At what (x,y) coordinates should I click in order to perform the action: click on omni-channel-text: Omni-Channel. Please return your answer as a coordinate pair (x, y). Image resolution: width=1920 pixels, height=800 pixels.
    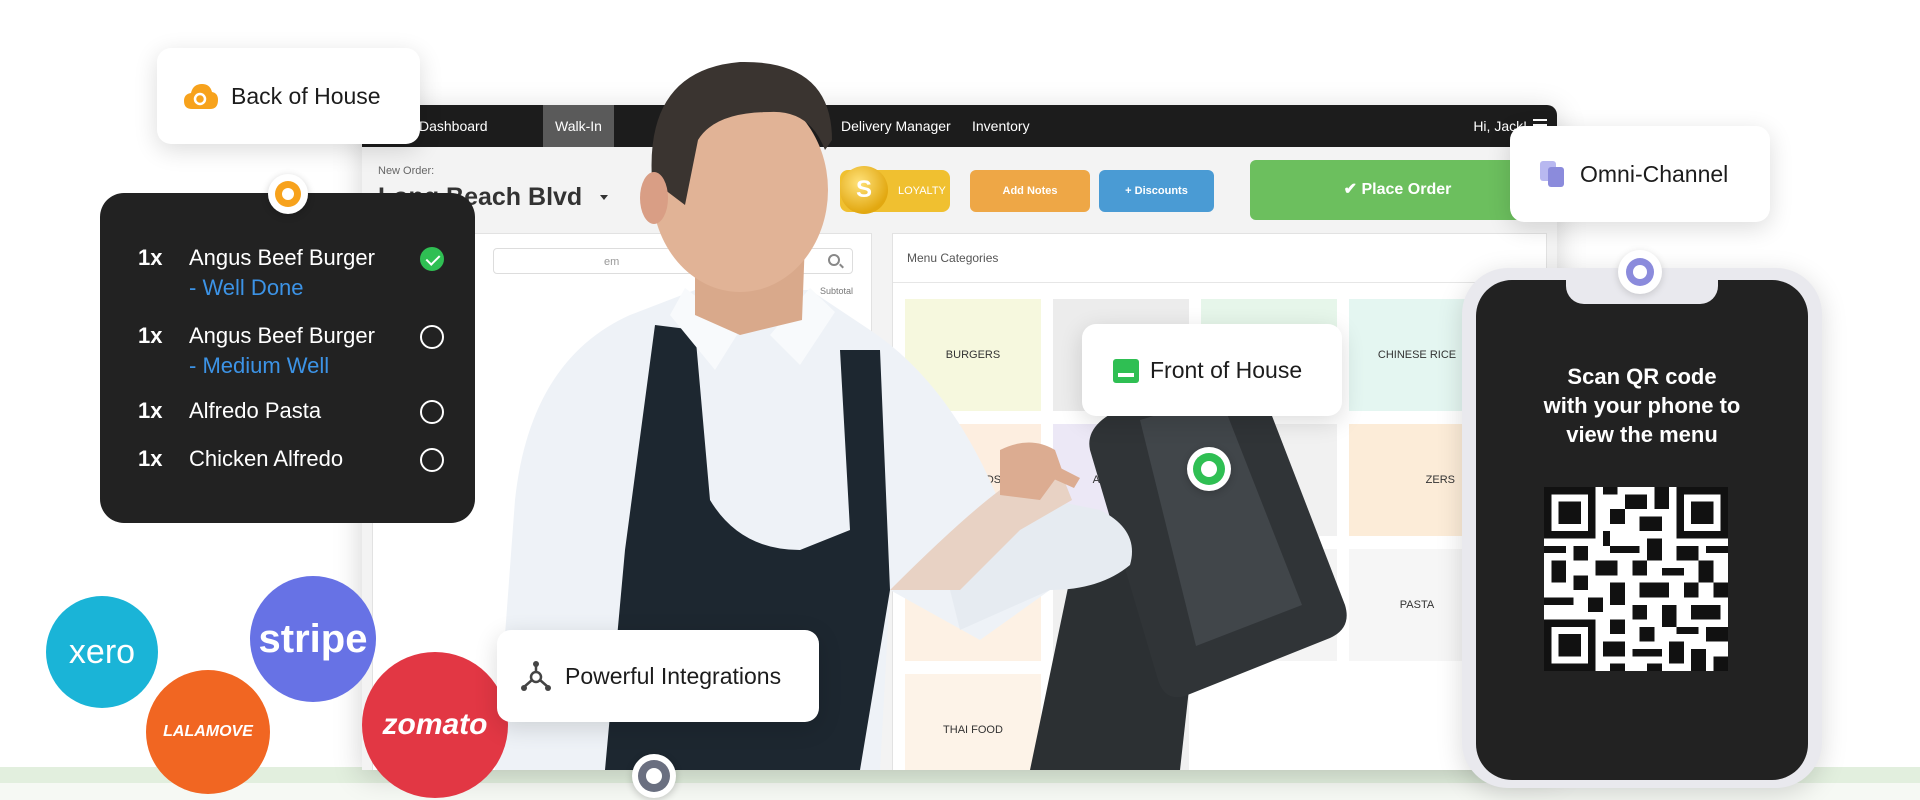
    Looking at the image, I should click on (1654, 174).